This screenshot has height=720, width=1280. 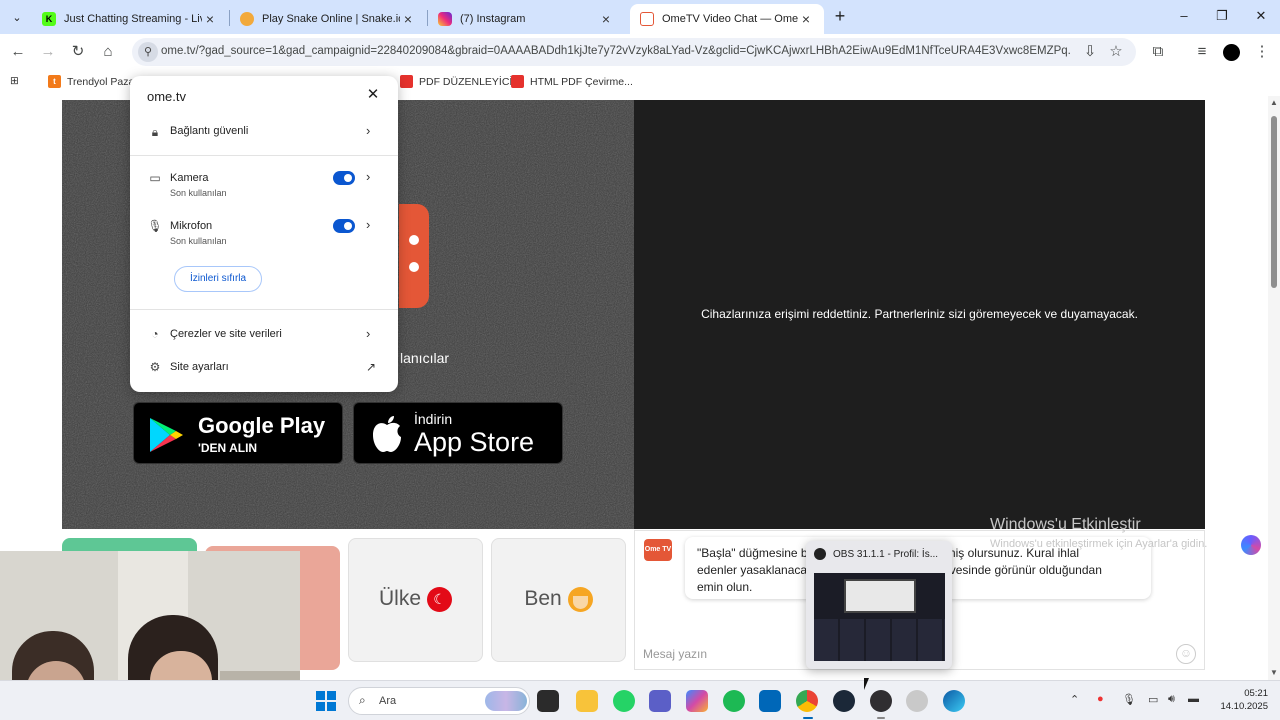 I want to click on home-icon: ⌂, so click(x=108, y=52).